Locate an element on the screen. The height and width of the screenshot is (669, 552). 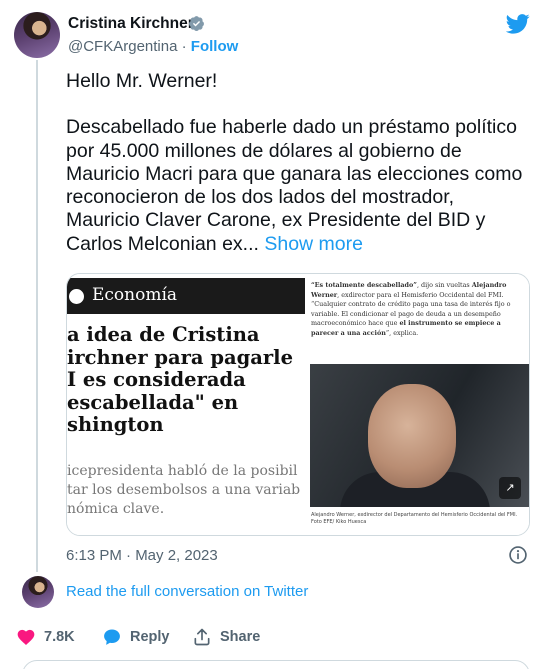
read-conversation-link: Read the full conversation on Twitter is located at coordinates (187, 591).